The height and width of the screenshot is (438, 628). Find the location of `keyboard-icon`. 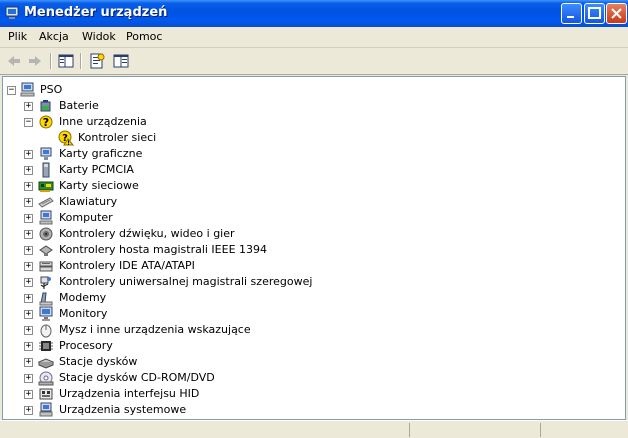

keyboard-icon is located at coordinates (46, 202).